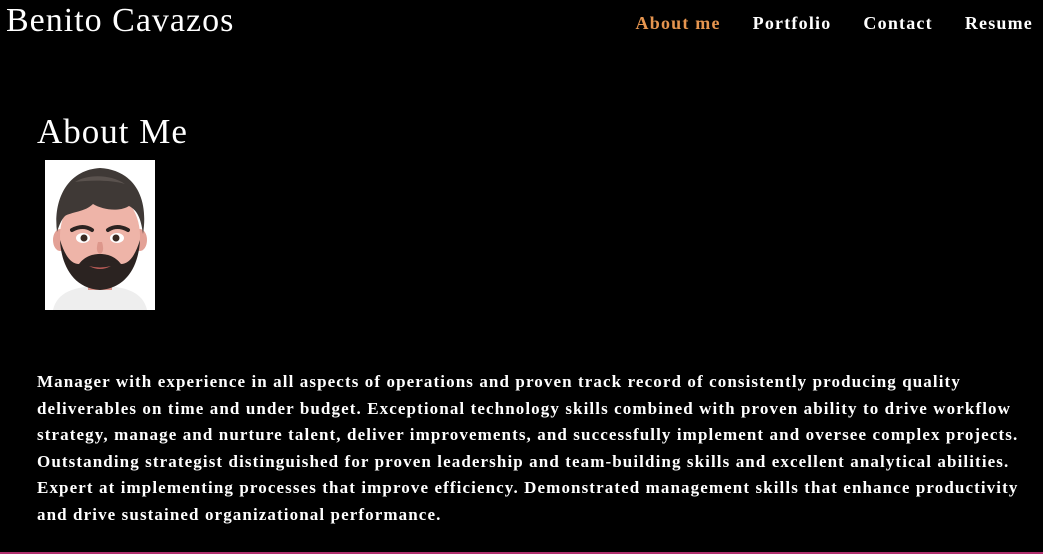 The image size is (1043, 554). I want to click on memoji-avatar-icon, so click(100, 235).